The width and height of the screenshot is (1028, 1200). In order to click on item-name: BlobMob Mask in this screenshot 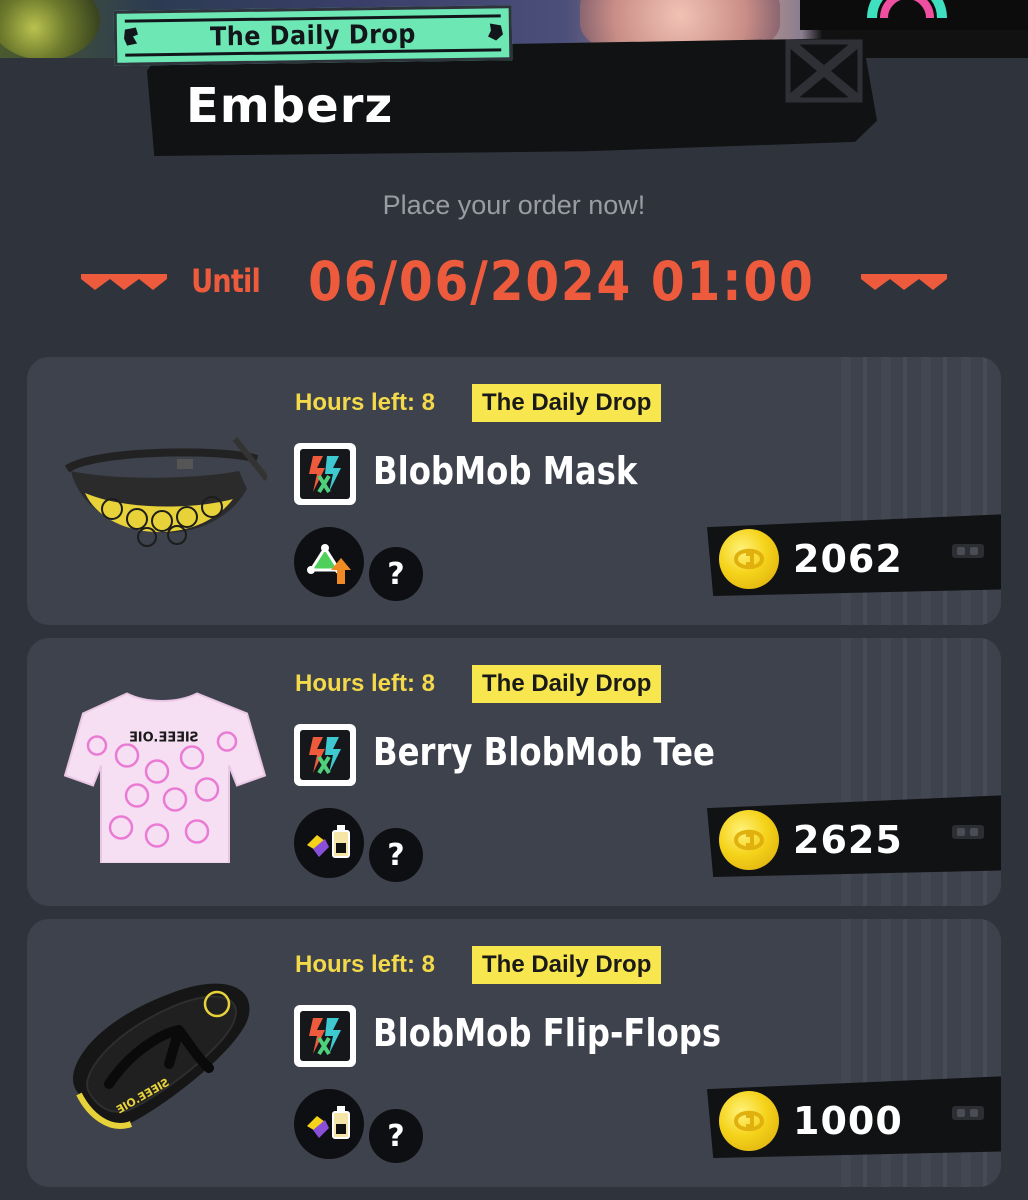, I will do `click(505, 471)`.